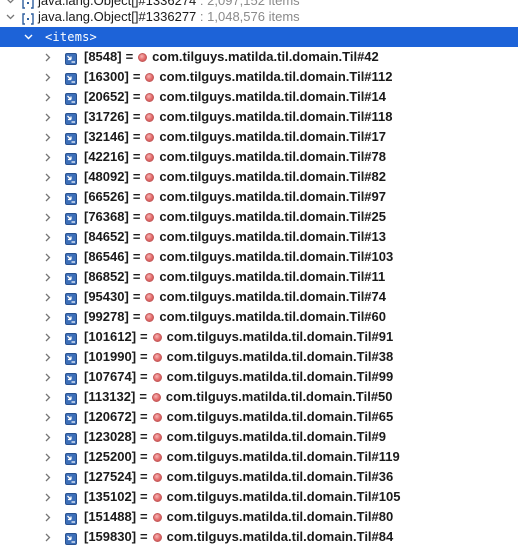  Describe the element at coordinates (272, 156) in the screenshot. I see `item-value: com.tilguys.matilda.til.domain.Til#78` at that location.